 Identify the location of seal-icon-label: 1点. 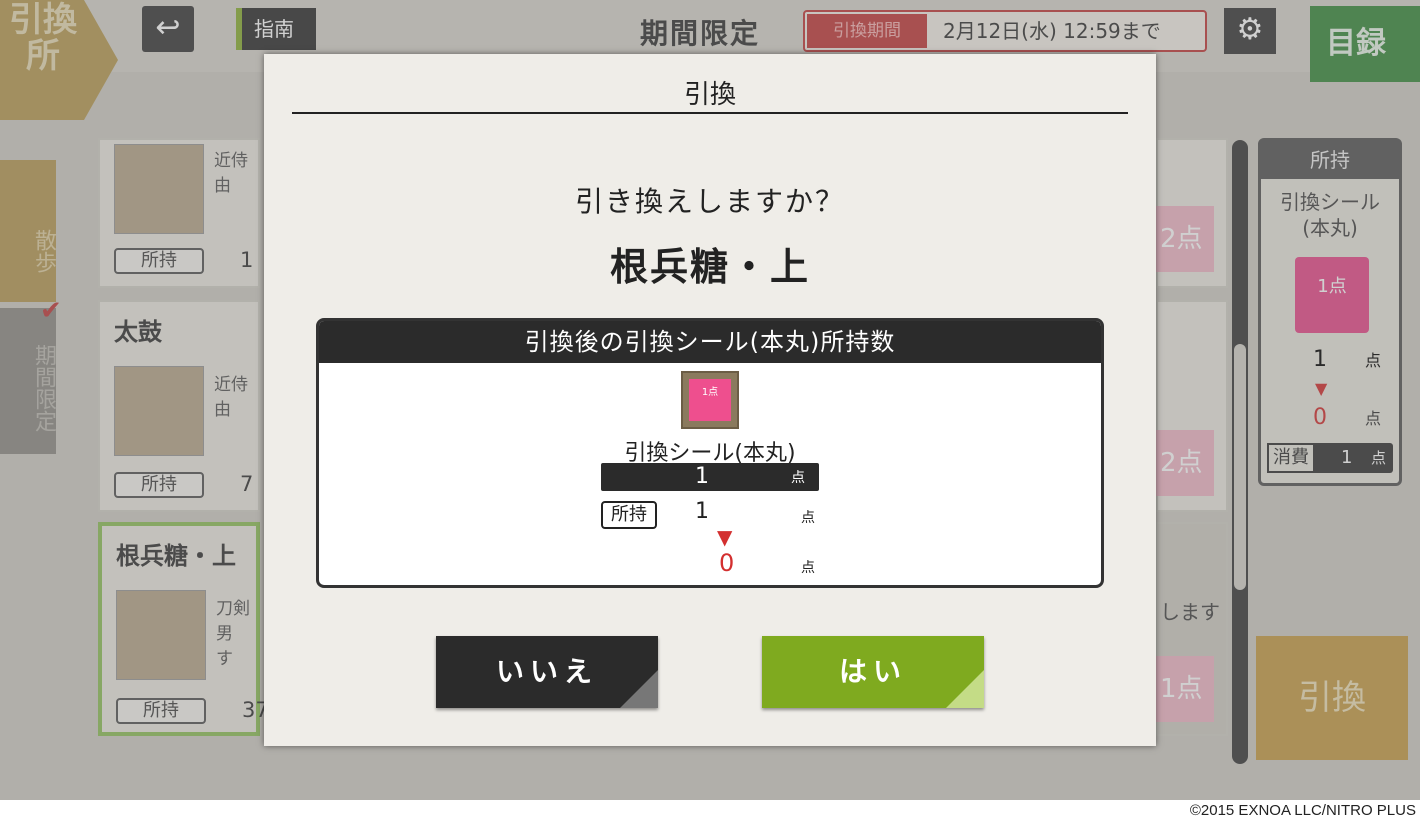
(710, 400).